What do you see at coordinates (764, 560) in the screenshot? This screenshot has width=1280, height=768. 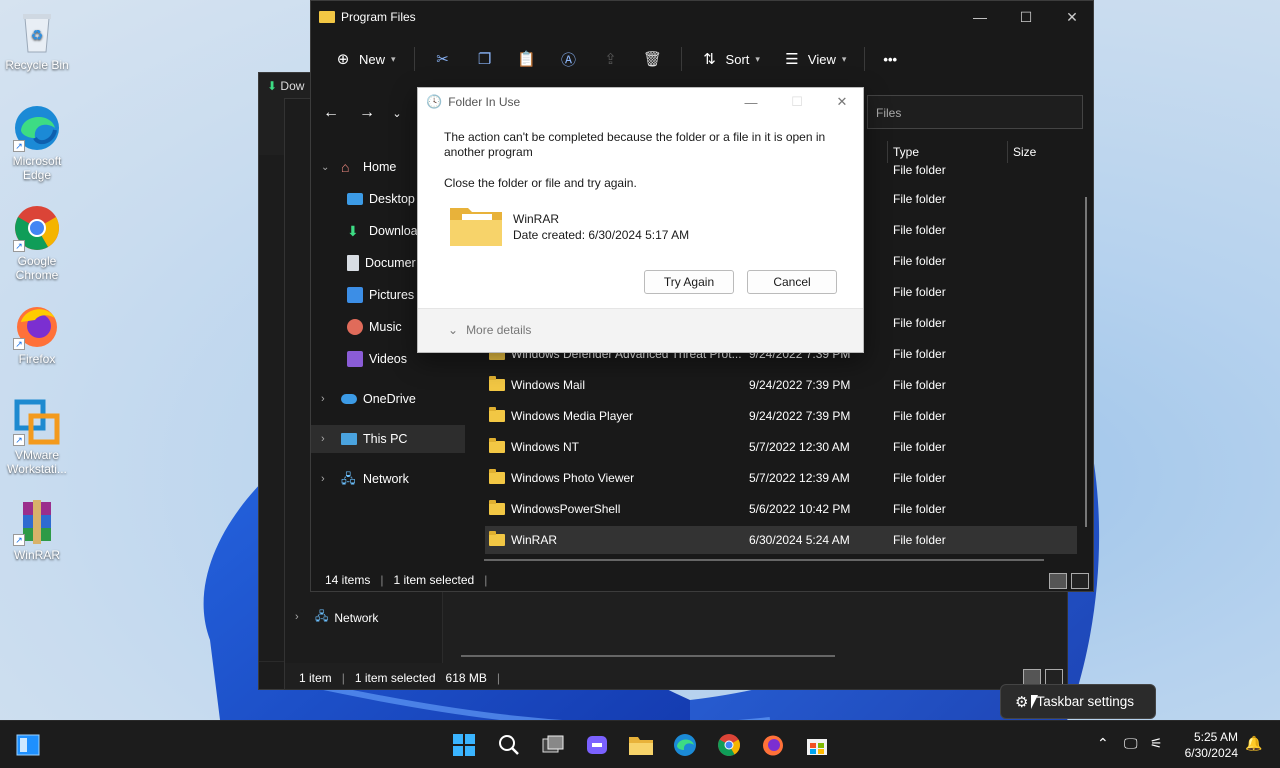 I see `horizontal-scrollbar` at bounding box center [764, 560].